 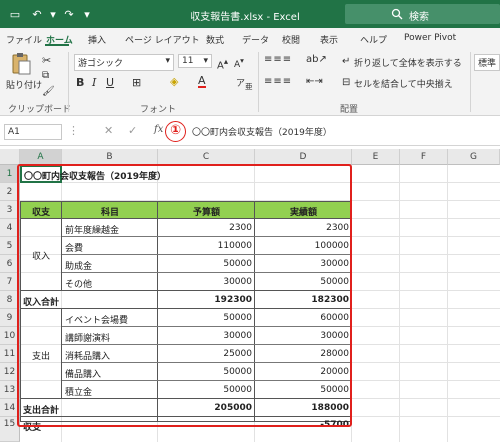 What do you see at coordinates (278, 81) in the screenshot?
I see `align-left-icon: ≡≡≡` at bounding box center [278, 81].